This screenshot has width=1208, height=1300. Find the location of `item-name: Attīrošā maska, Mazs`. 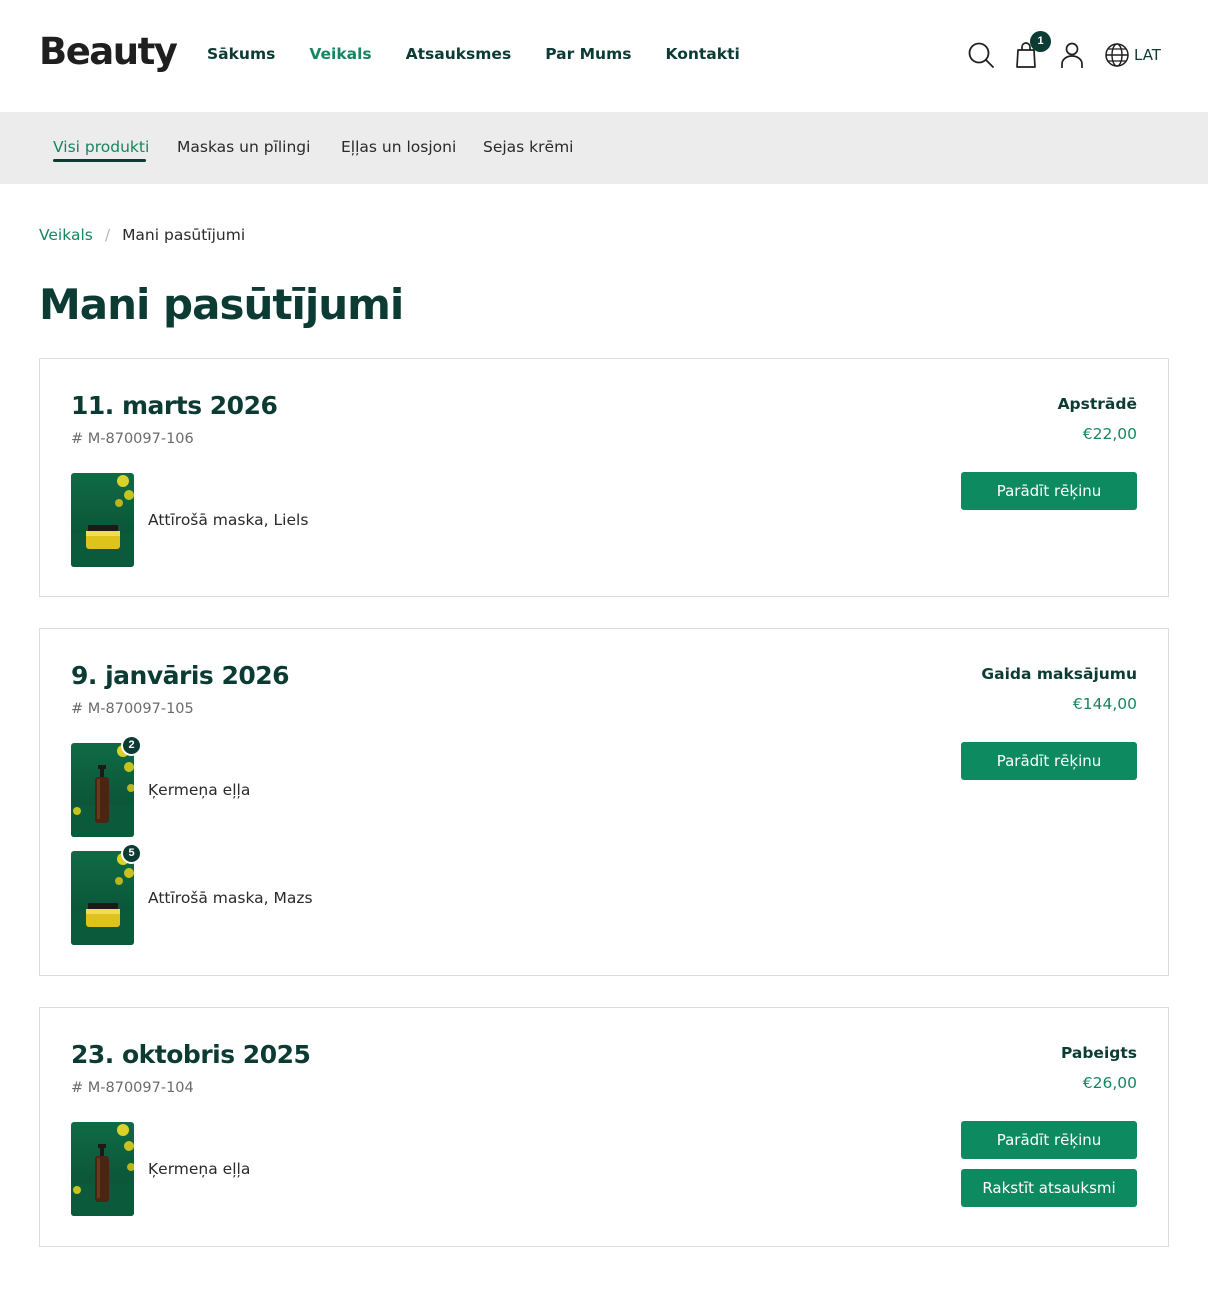

item-name: Attīrošā maska, Mazs is located at coordinates (230, 898).